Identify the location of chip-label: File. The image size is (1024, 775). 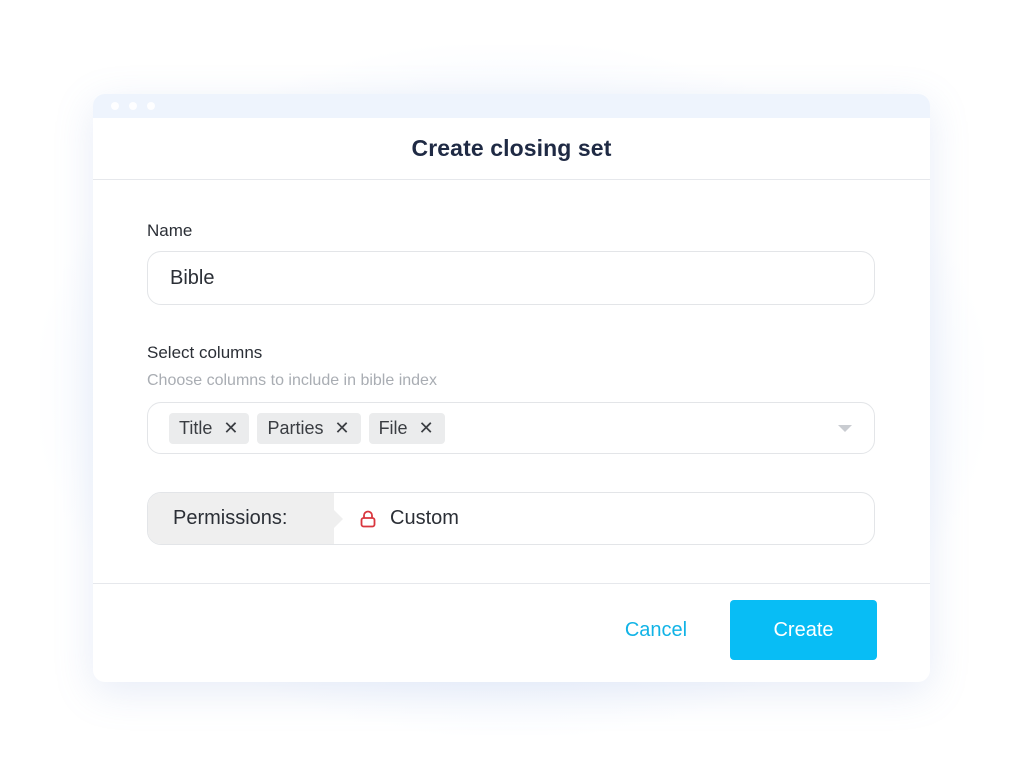
(393, 427).